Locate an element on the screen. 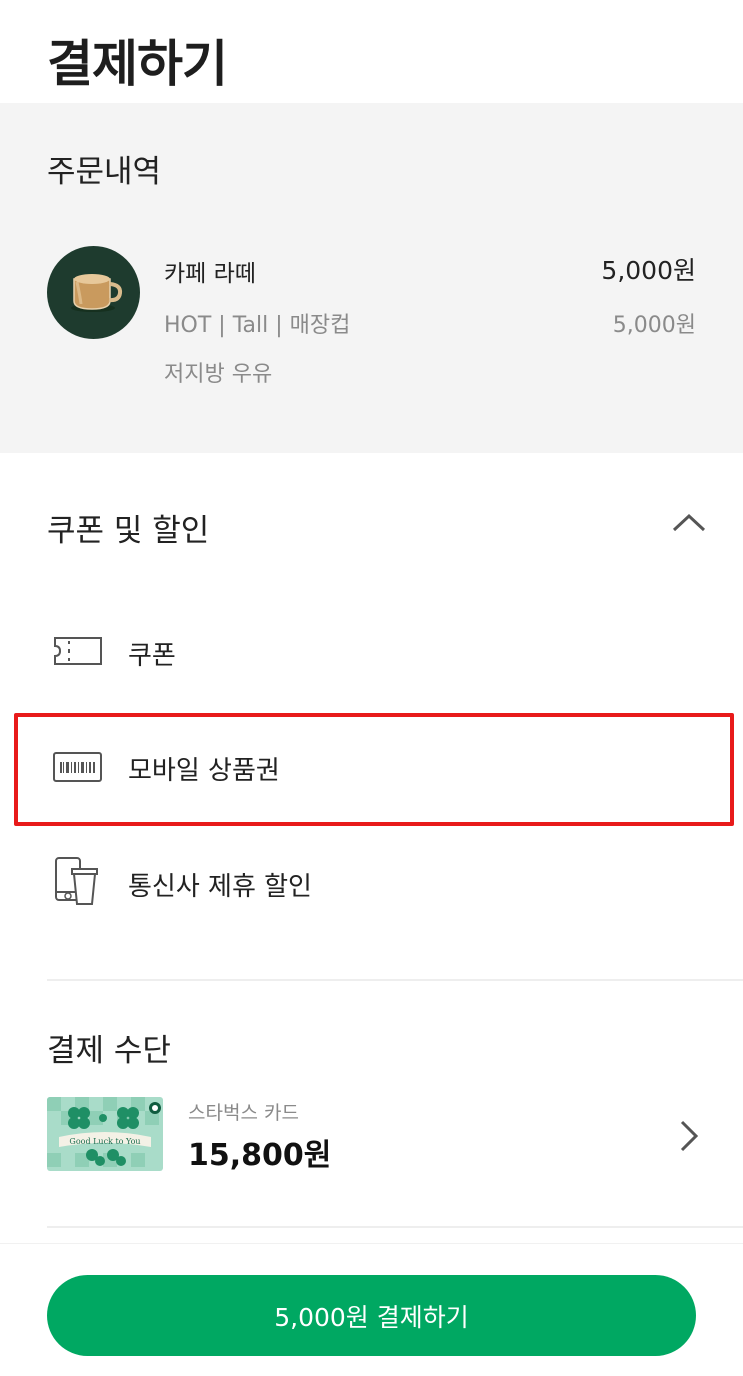 Image resolution: width=743 pixels, height=1376 pixels. chevron-right-icon is located at coordinates (688, 1136).